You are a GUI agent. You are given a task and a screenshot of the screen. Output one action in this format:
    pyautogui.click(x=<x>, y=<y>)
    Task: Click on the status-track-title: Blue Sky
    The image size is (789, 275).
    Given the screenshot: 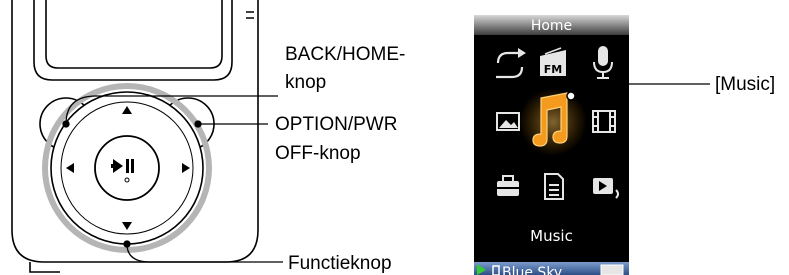 What is the action you would take?
    pyautogui.click(x=532, y=270)
    